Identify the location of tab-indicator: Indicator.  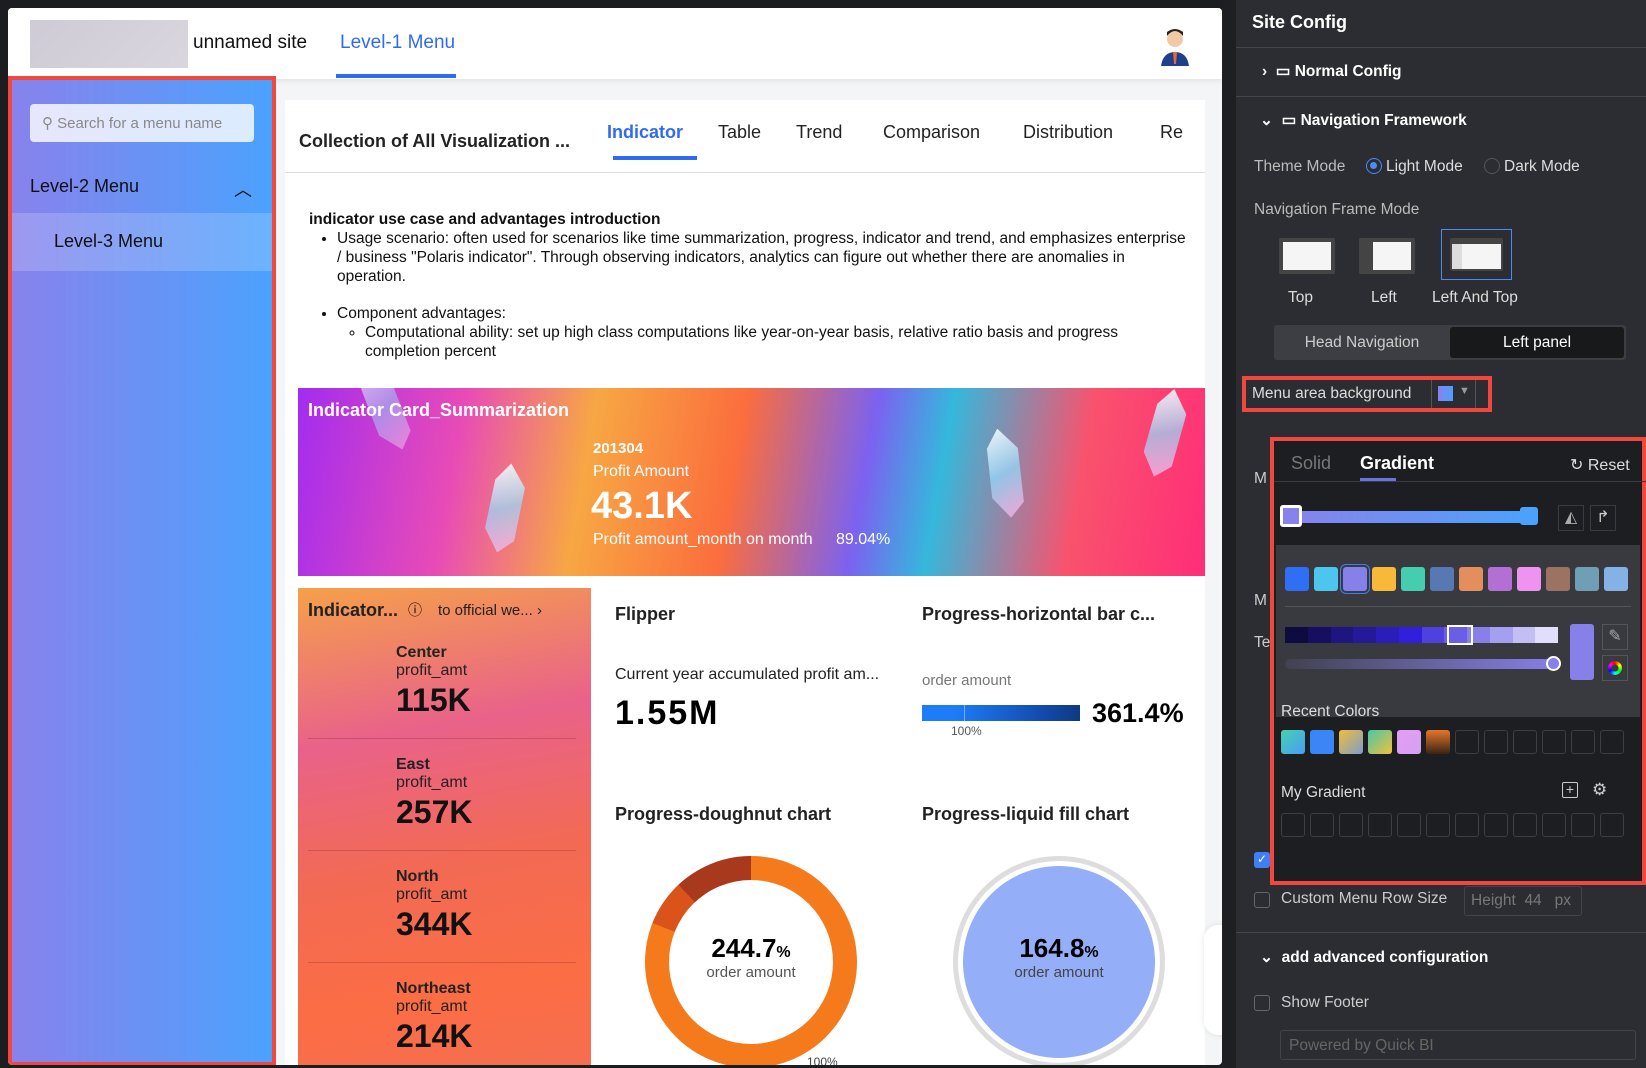
(645, 132).